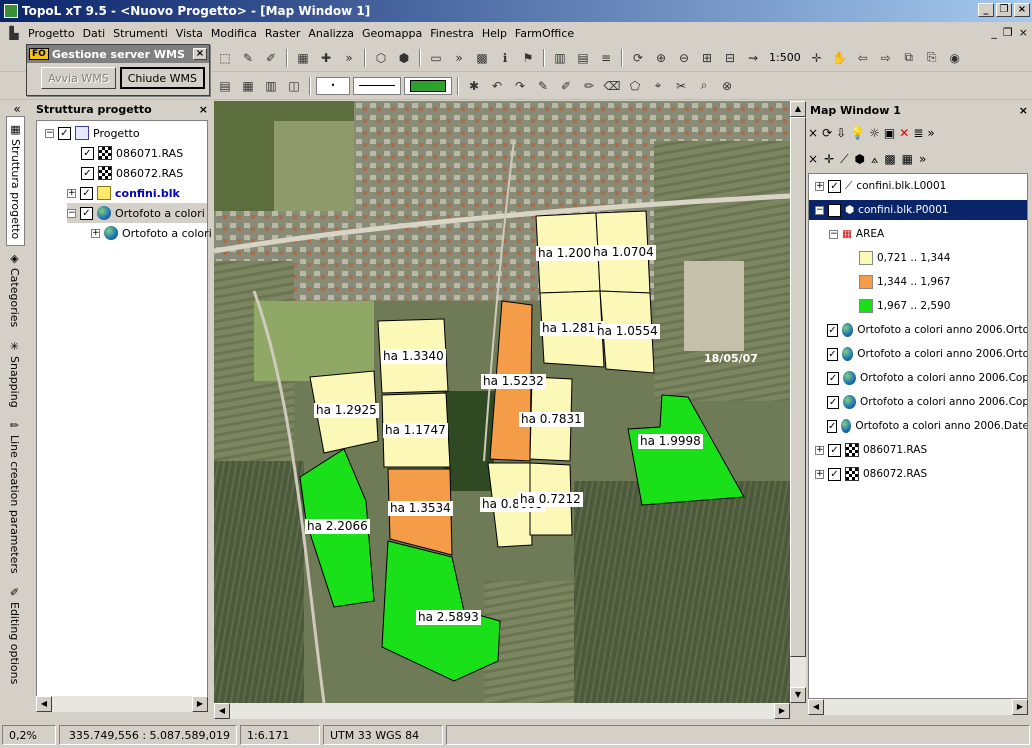 This screenshot has height=748, width=1032. What do you see at coordinates (118, 54) in the screenshot?
I see `wms-dialog-title-bar: FO Gestione server WMS ×` at bounding box center [118, 54].